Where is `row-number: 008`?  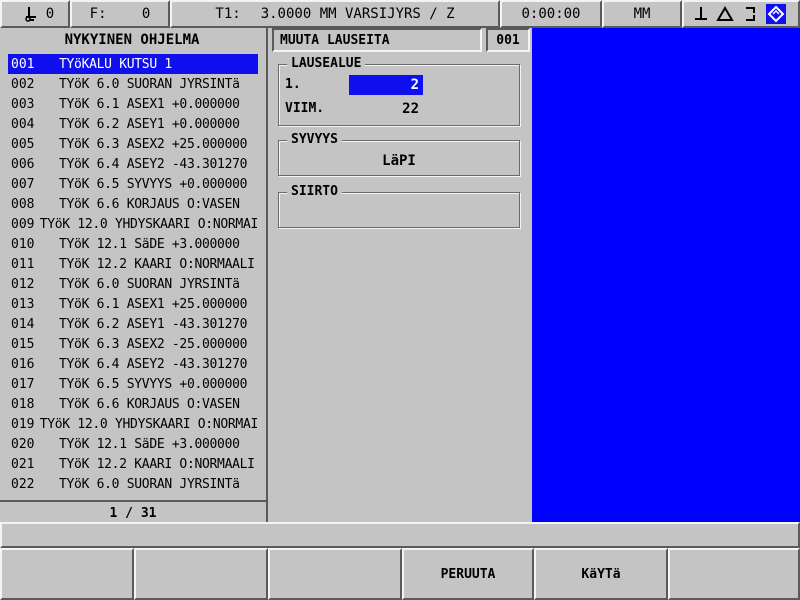 row-number: 008 is located at coordinates (23, 204).